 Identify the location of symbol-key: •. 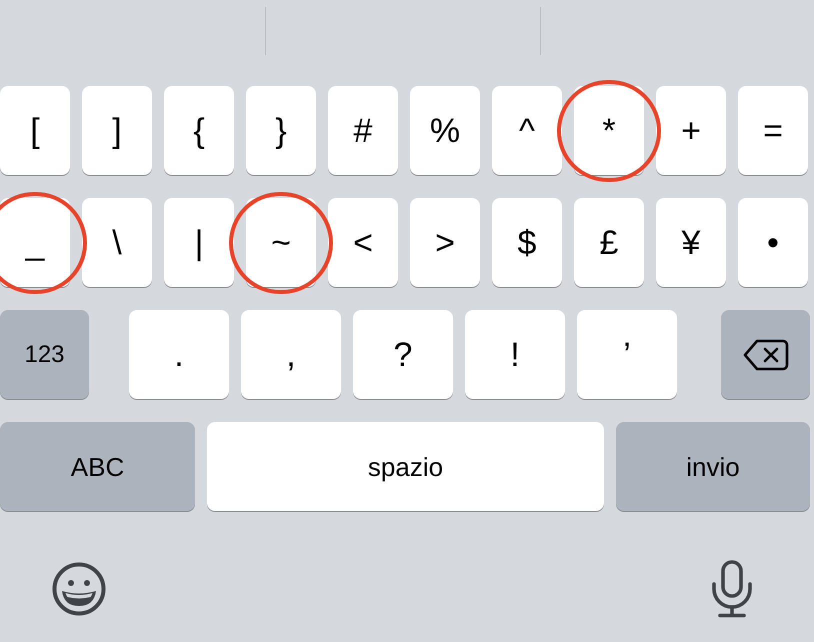
(773, 242).